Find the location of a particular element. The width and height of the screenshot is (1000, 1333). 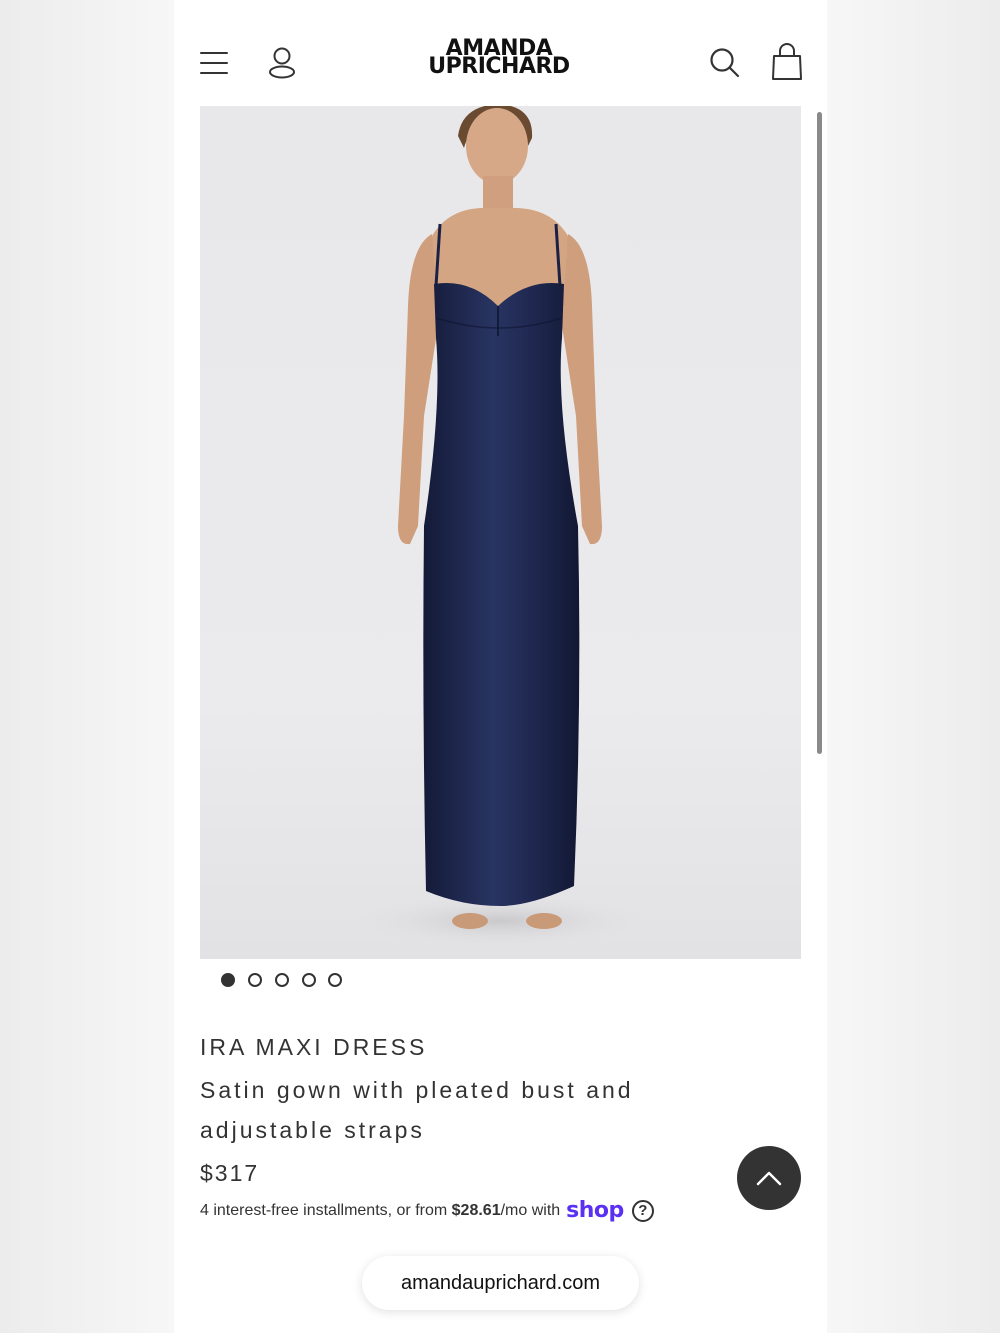

help-icon: ? is located at coordinates (642, 1210).